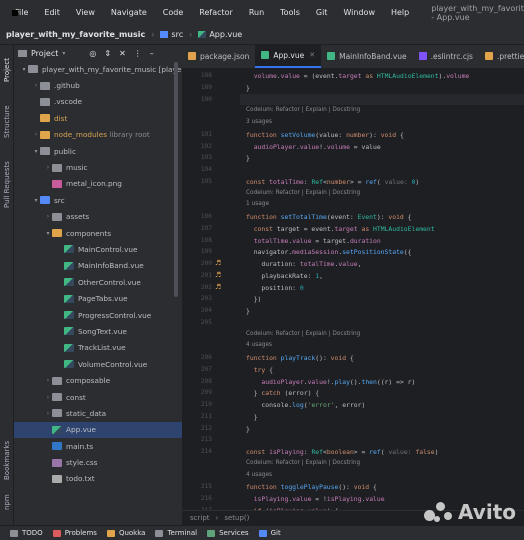 Image resolution: width=524 pixels, height=540 pixels. What do you see at coordinates (446, 56) in the screenshot?
I see `editor-tab: .eslintrc.cjs` at bounding box center [446, 56].